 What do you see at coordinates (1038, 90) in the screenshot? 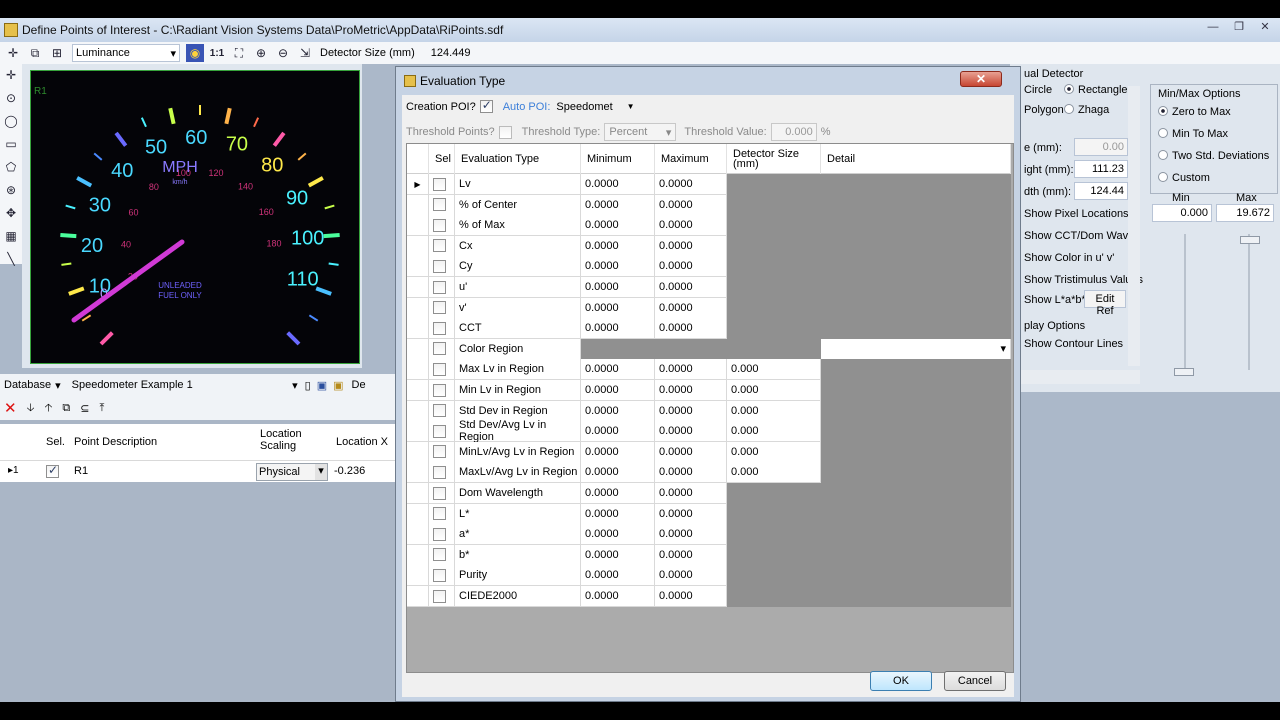
I see `shape-circle-label: Circle` at bounding box center [1038, 90].